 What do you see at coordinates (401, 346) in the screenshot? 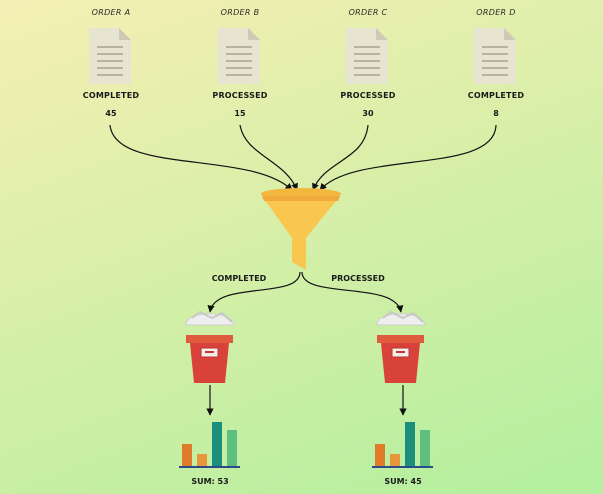
I see `bin-icon-processed` at bounding box center [401, 346].